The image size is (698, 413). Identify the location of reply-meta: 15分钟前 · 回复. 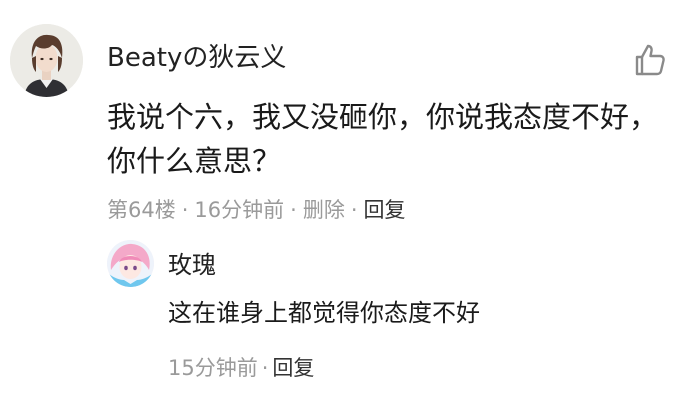
(241, 368).